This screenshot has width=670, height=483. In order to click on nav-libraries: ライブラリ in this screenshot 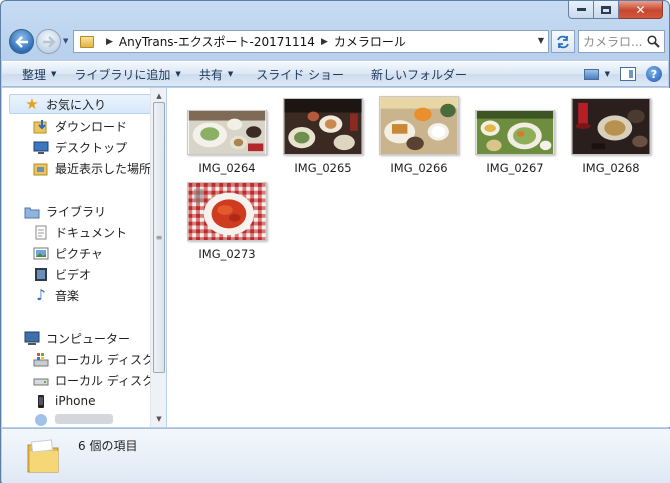, I will do `click(65, 211)`.